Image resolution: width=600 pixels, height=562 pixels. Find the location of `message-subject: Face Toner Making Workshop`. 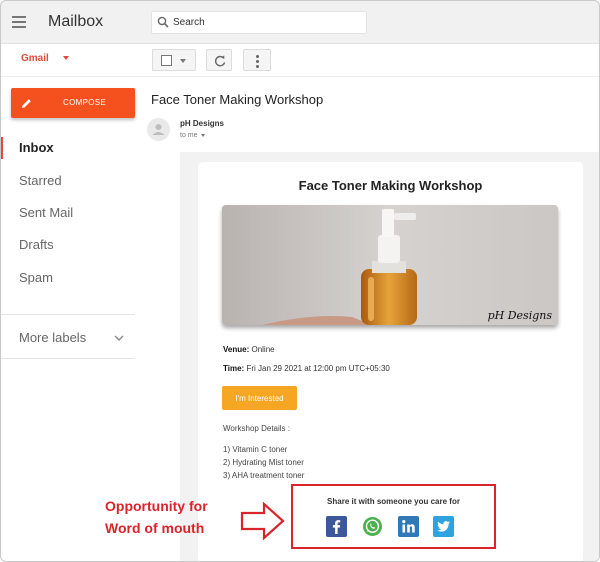

message-subject: Face Toner Making Workshop is located at coordinates (237, 99).